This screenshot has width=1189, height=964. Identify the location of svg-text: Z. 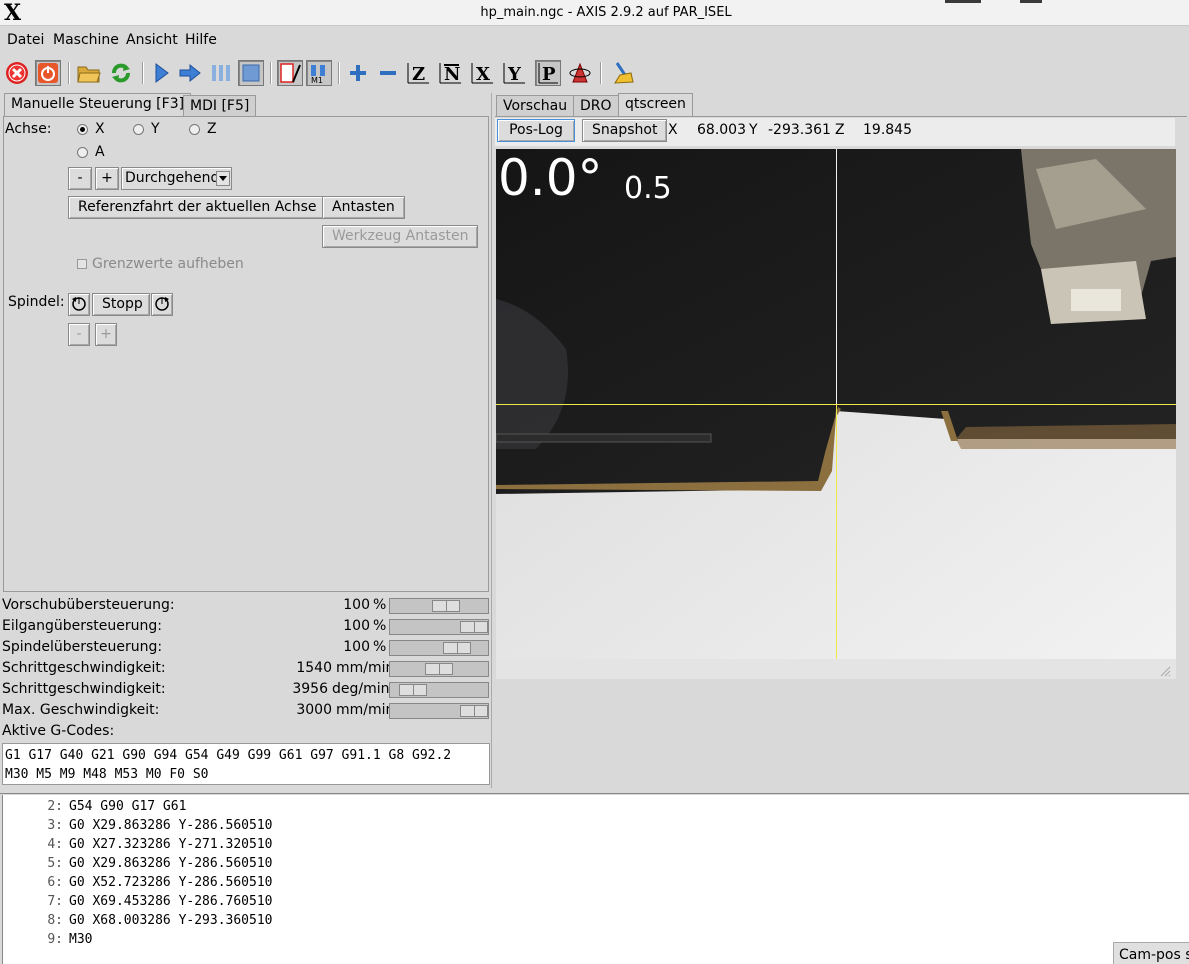
(418, 74).